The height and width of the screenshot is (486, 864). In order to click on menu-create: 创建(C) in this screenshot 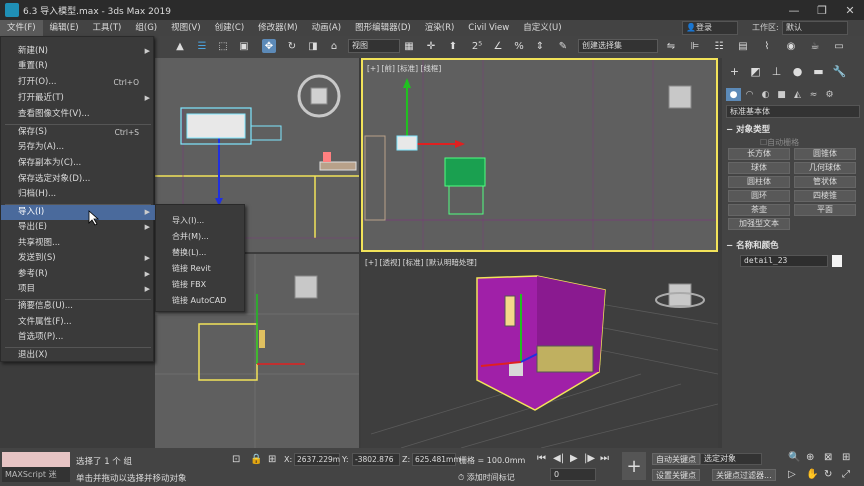, I will do `click(230, 28)`.